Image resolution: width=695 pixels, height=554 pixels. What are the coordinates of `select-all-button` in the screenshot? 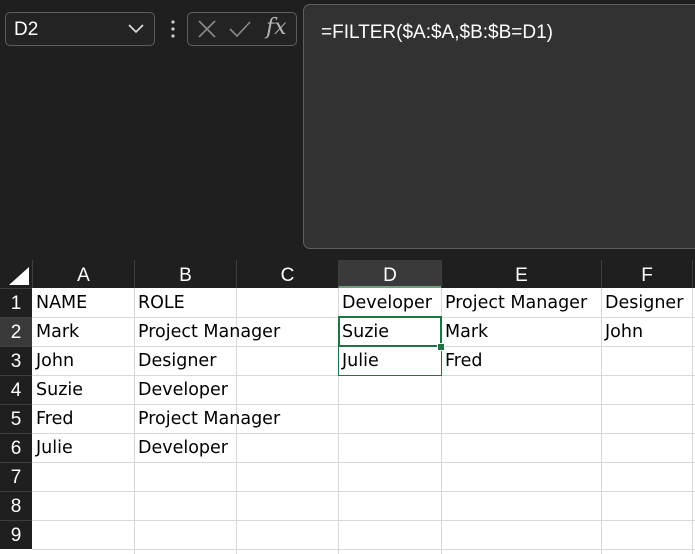 It's located at (16, 274).